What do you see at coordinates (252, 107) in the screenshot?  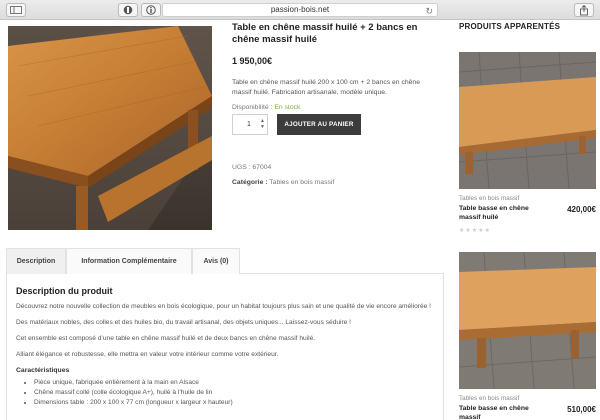 I see `availability-label: Disponibilité :` at bounding box center [252, 107].